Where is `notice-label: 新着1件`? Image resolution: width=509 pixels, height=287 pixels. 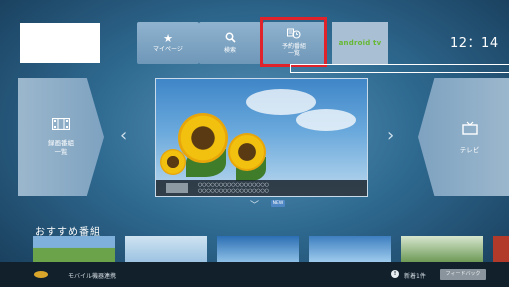 notice-label: 新着1件 is located at coordinates (415, 275).